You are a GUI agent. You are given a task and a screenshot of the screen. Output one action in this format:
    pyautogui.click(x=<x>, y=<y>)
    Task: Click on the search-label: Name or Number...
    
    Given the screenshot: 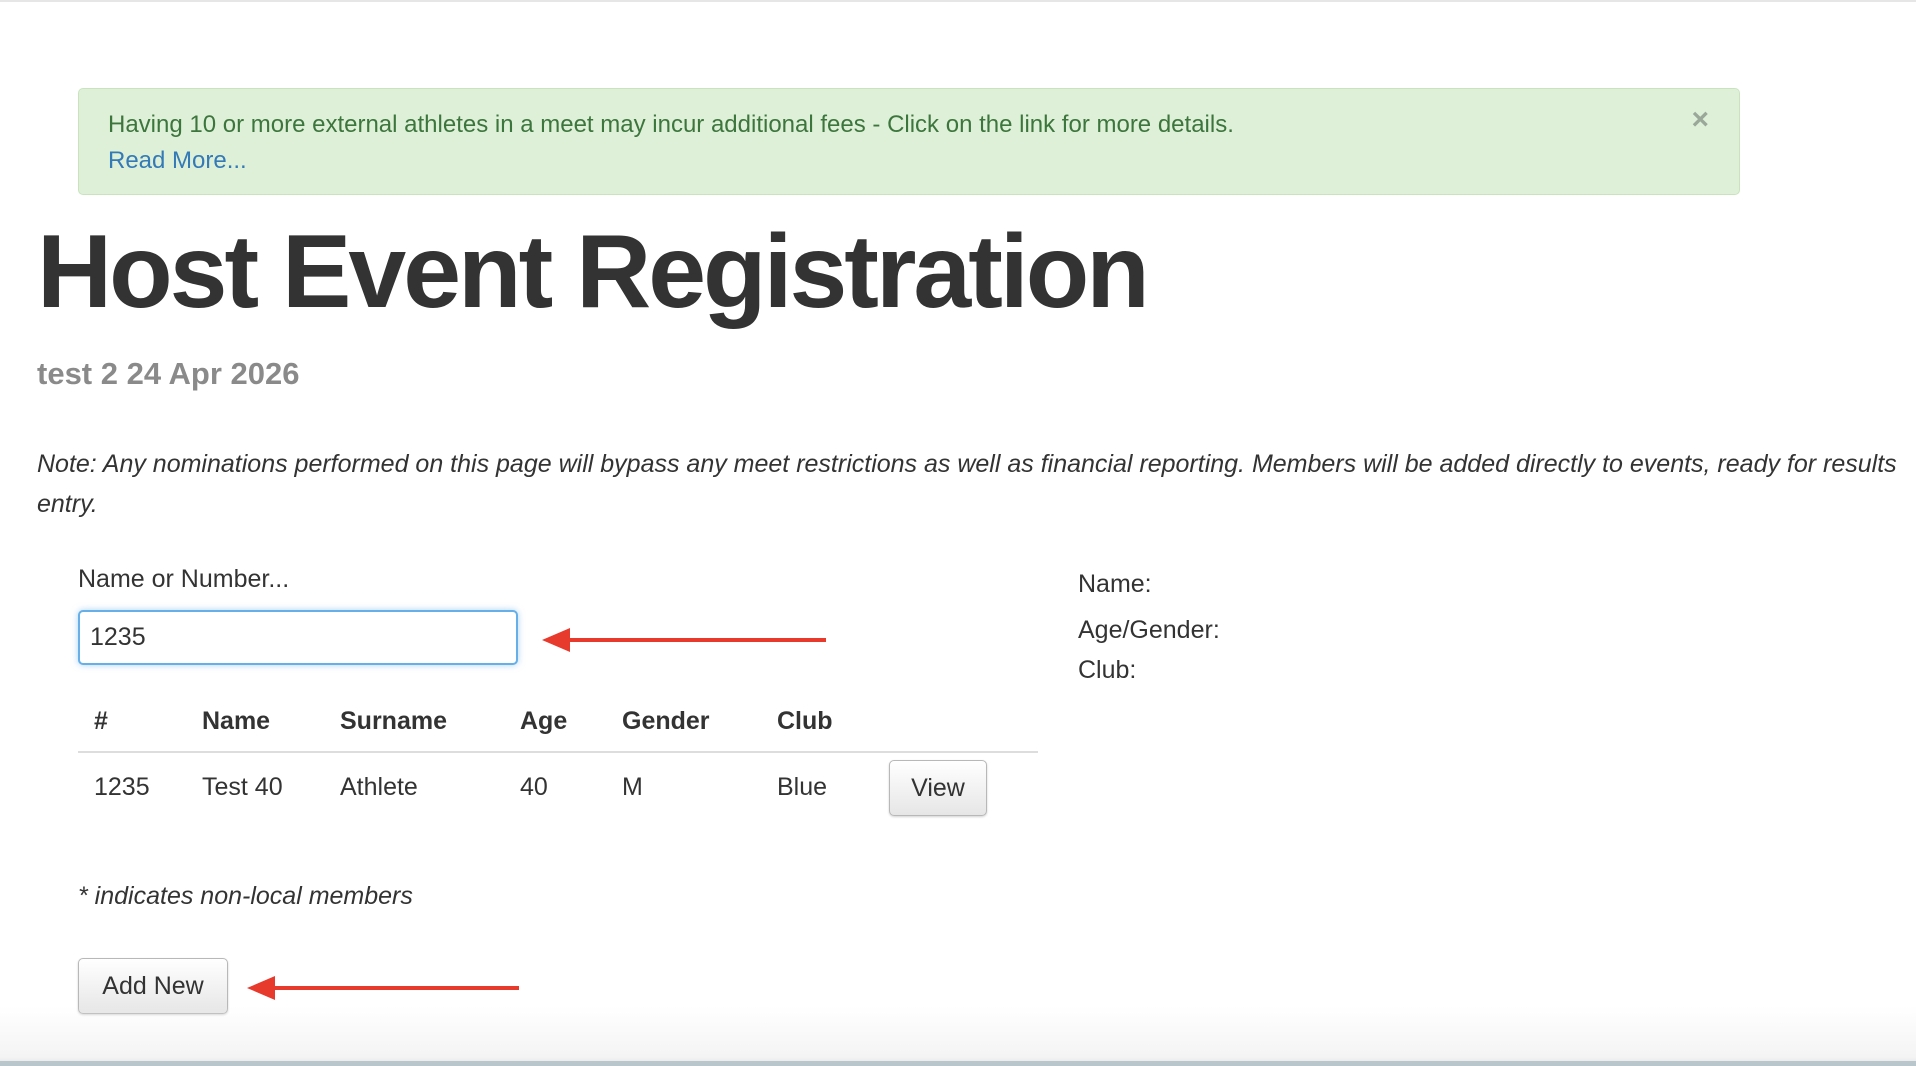 What is the action you would take?
    pyautogui.click(x=184, y=579)
    